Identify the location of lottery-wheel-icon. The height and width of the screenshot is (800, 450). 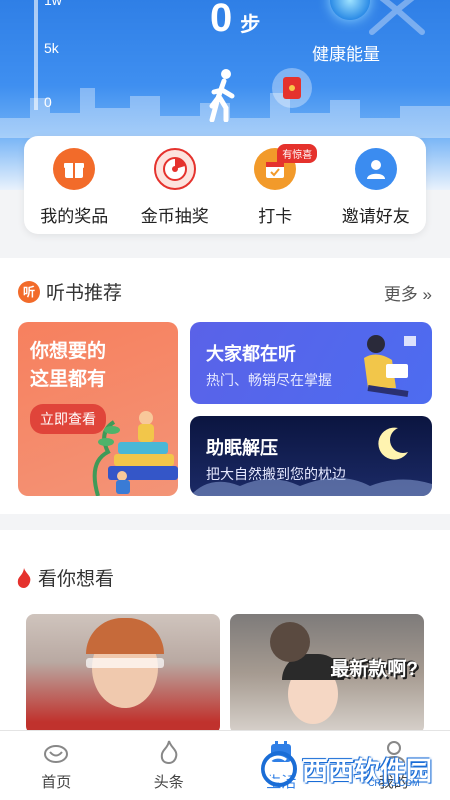
(174, 169).